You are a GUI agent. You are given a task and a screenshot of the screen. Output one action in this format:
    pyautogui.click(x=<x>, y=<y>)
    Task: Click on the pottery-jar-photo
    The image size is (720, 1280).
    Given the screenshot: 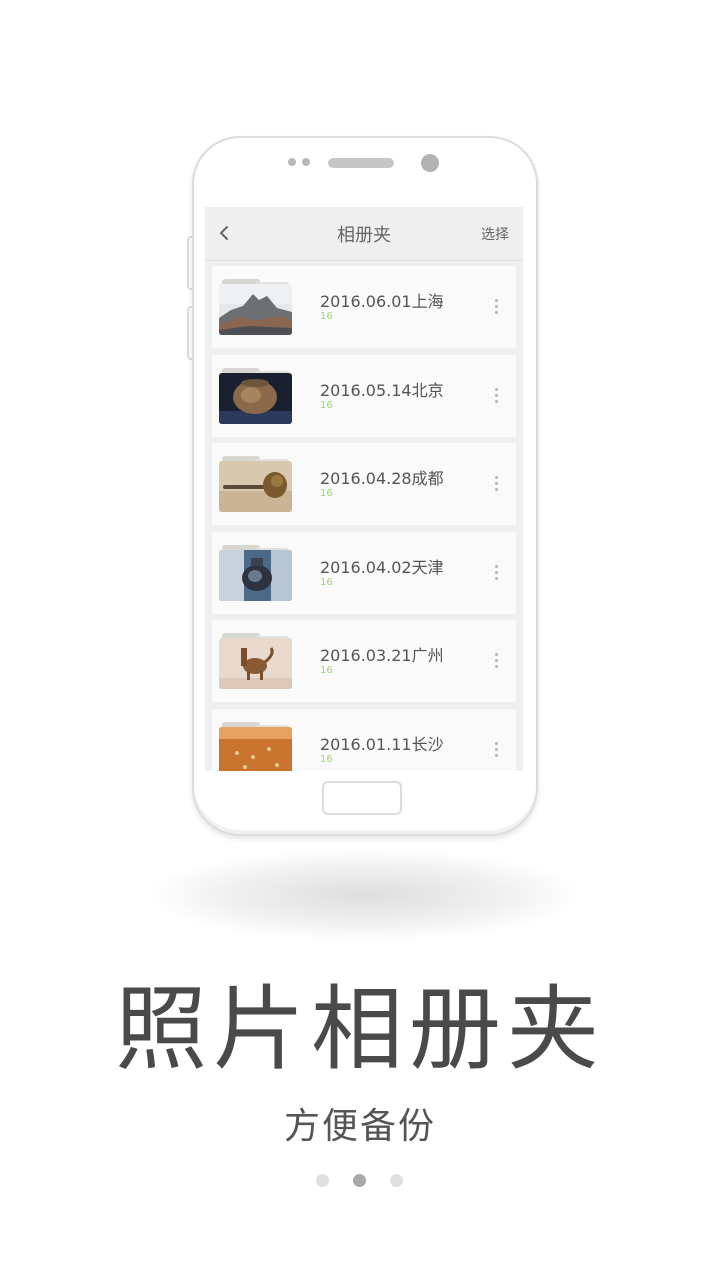 What is the action you would take?
    pyautogui.click(x=255, y=398)
    